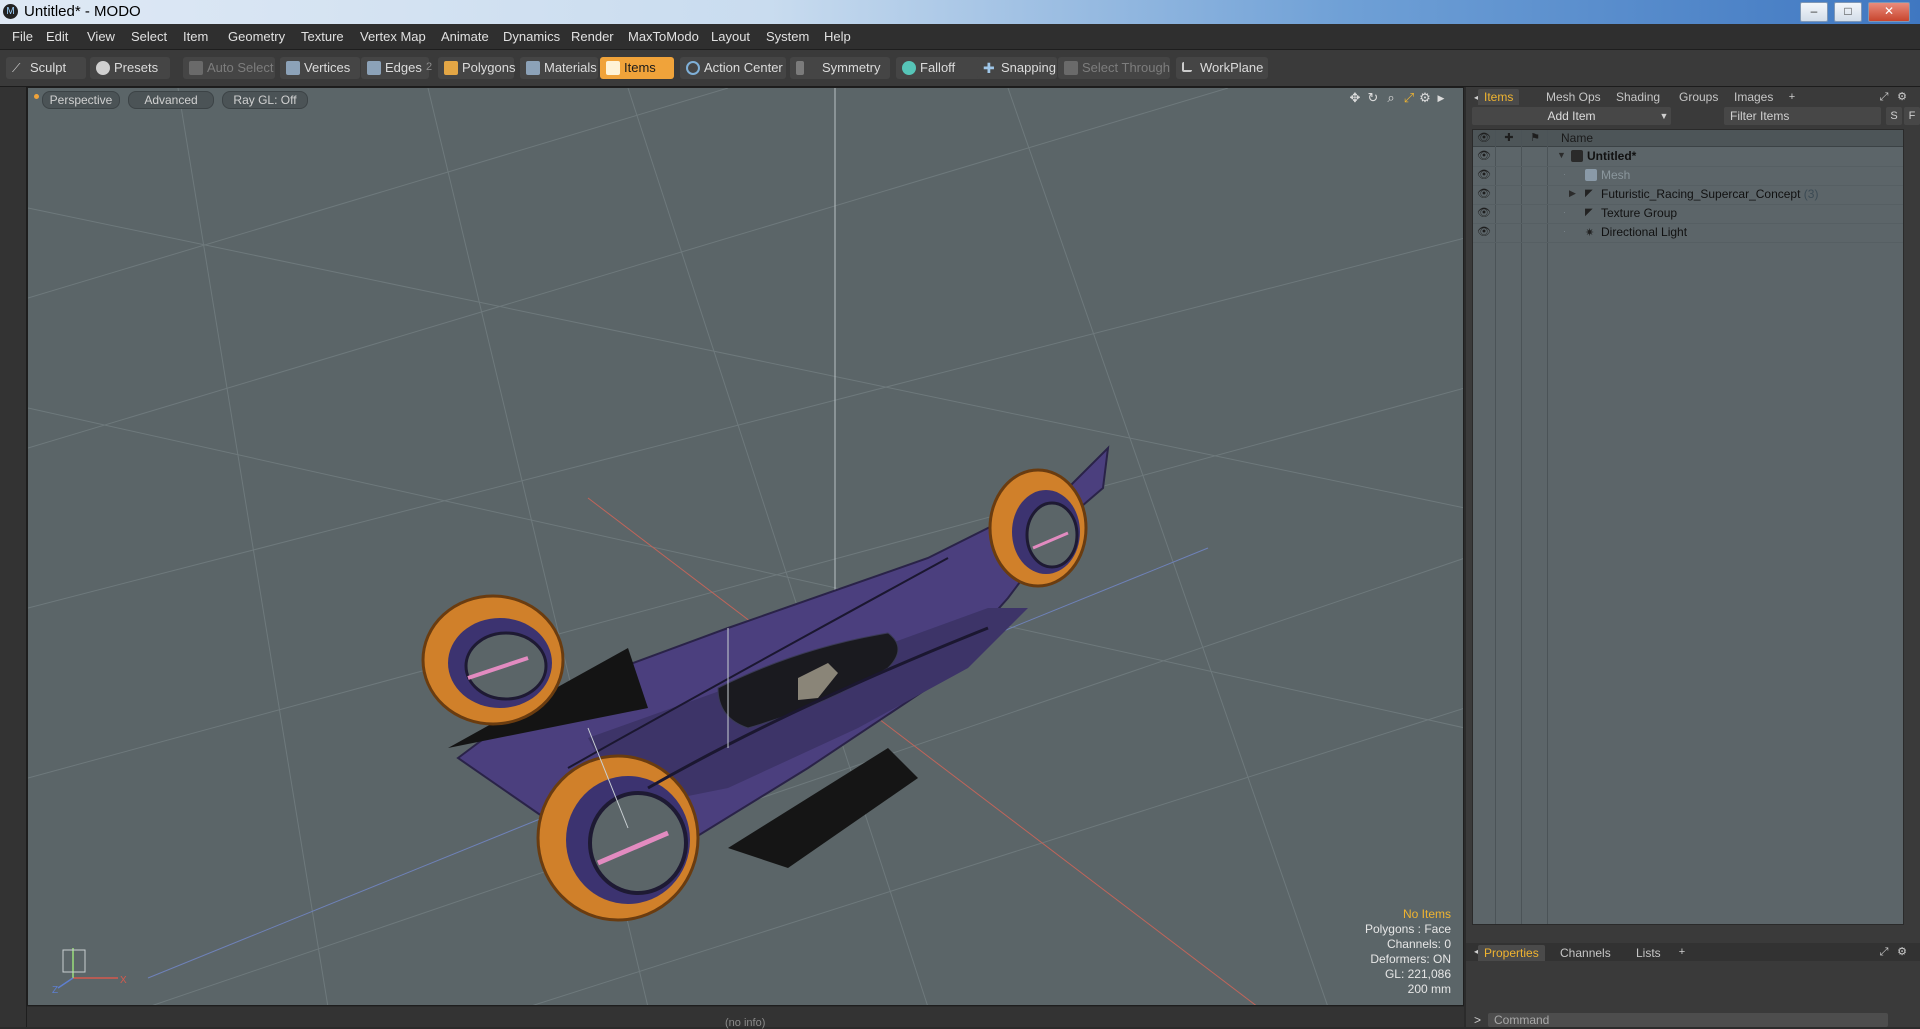  I want to click on auto-select-icon, so click(196, 68).